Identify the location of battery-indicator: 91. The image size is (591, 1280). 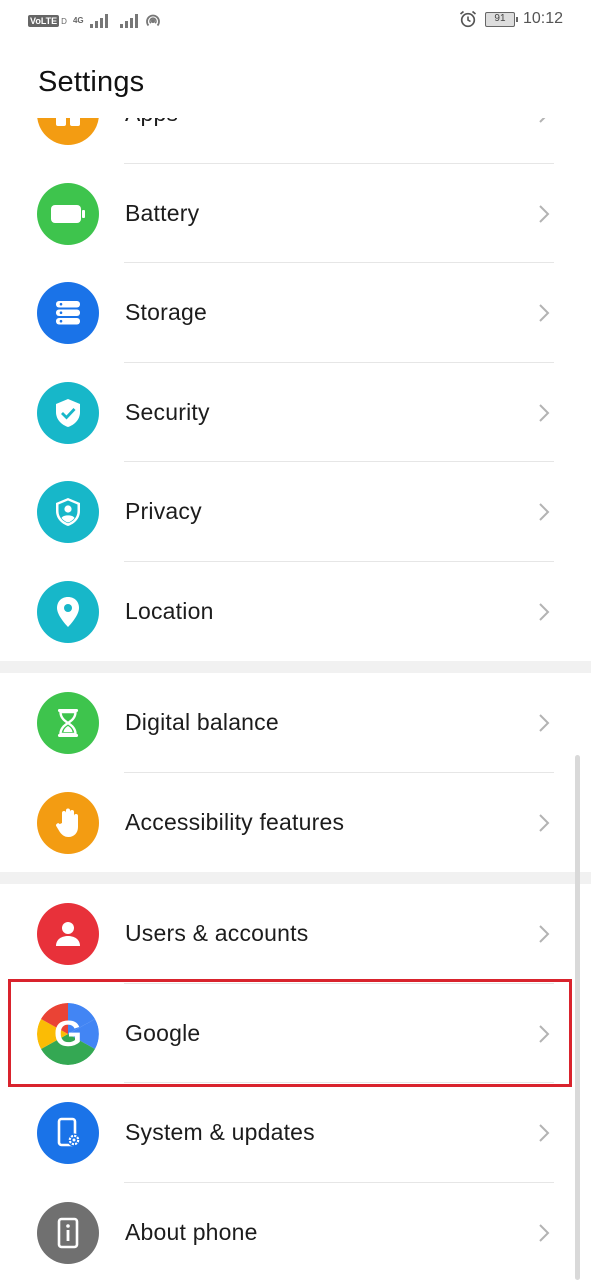
(501, 19).